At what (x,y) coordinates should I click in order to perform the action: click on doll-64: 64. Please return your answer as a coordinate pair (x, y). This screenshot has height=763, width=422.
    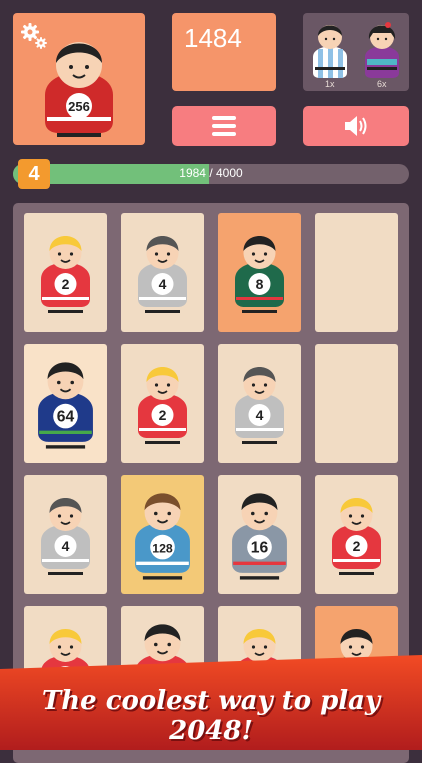
    Looking at the image, I should click on (65, 405).